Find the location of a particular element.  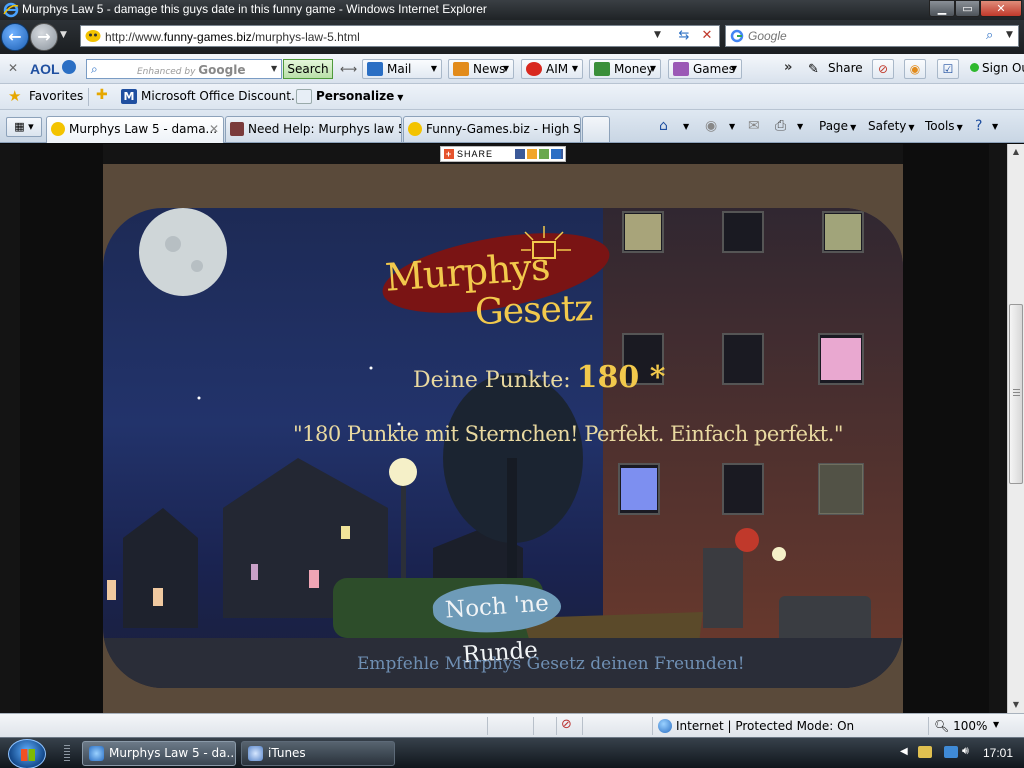

favorites-button: Favorites is located at coordinates (56, 96).